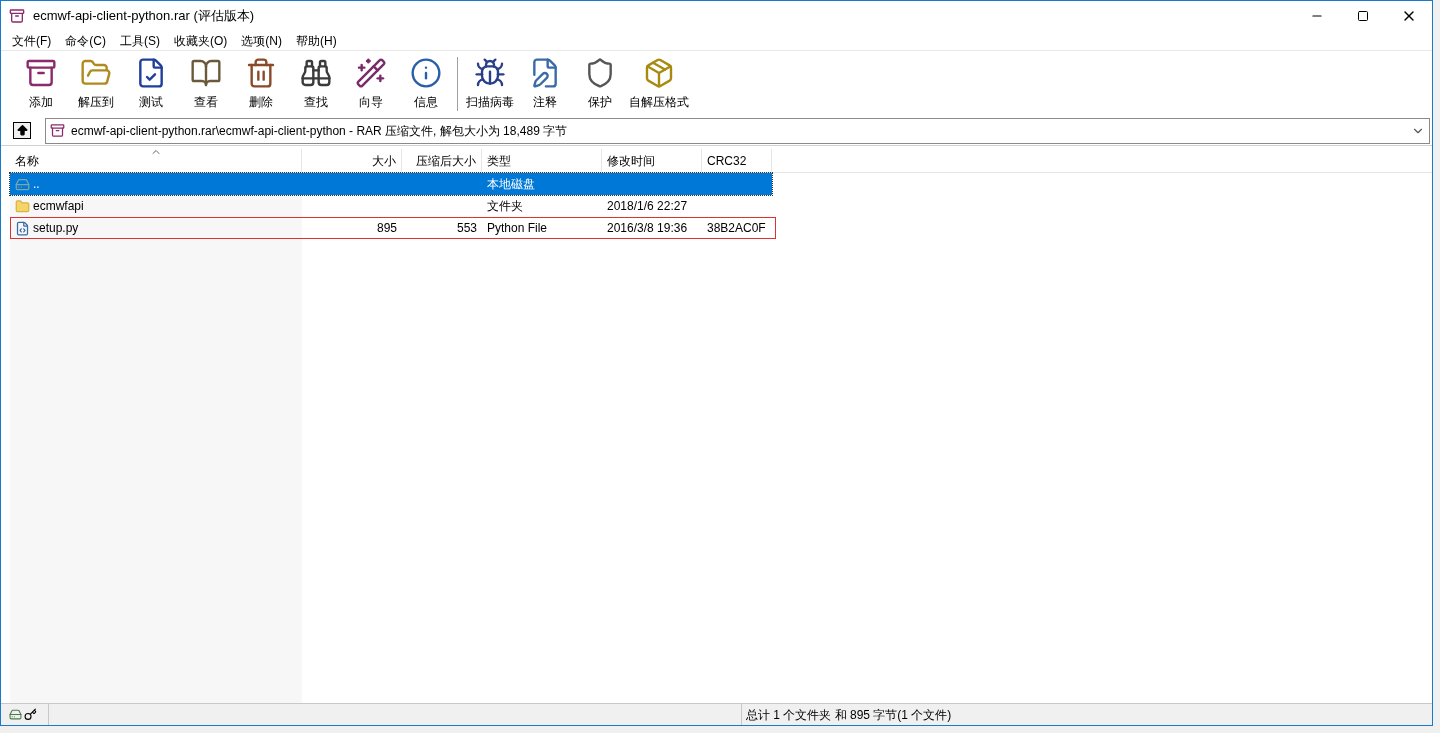 This screenshot has height=733, width=1440. What do you see at coordinates (56, 228) in the screenshot?
I see `table-cell-text: setup.py` at bounding box center [56, 228].